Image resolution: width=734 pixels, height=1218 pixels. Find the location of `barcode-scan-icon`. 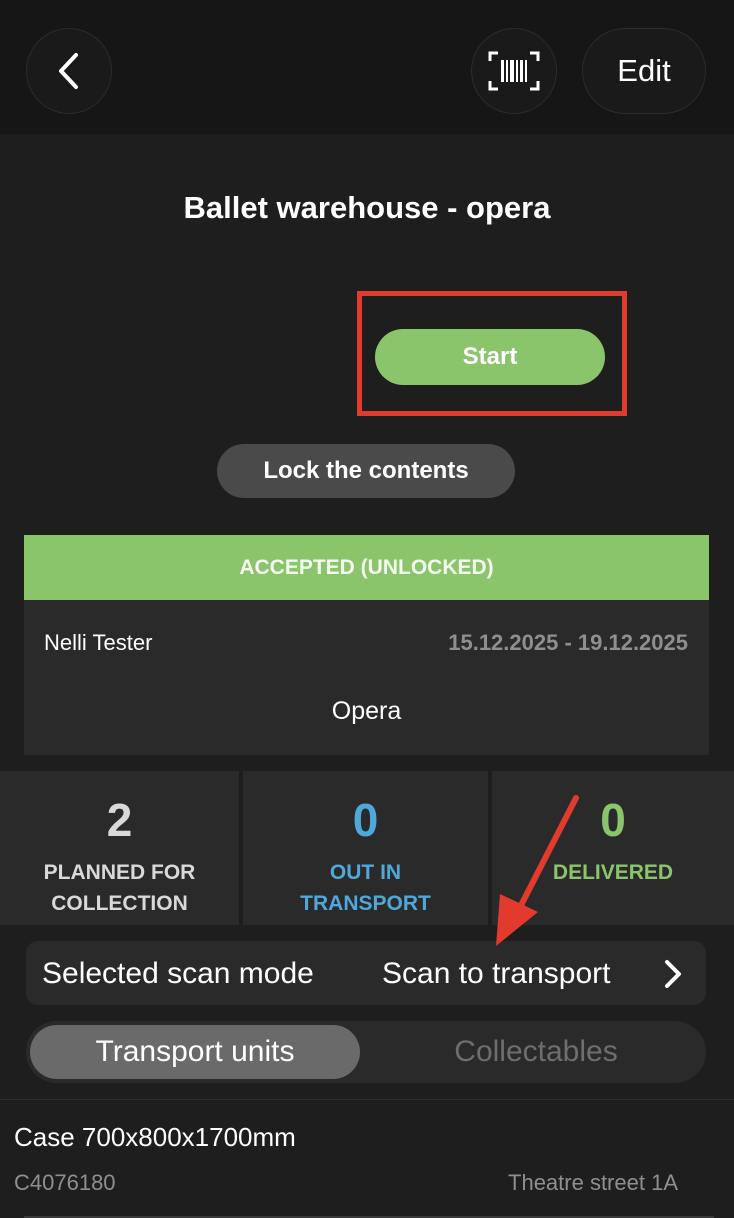

barcode-scan-icon is located at coordinates (514, 71).